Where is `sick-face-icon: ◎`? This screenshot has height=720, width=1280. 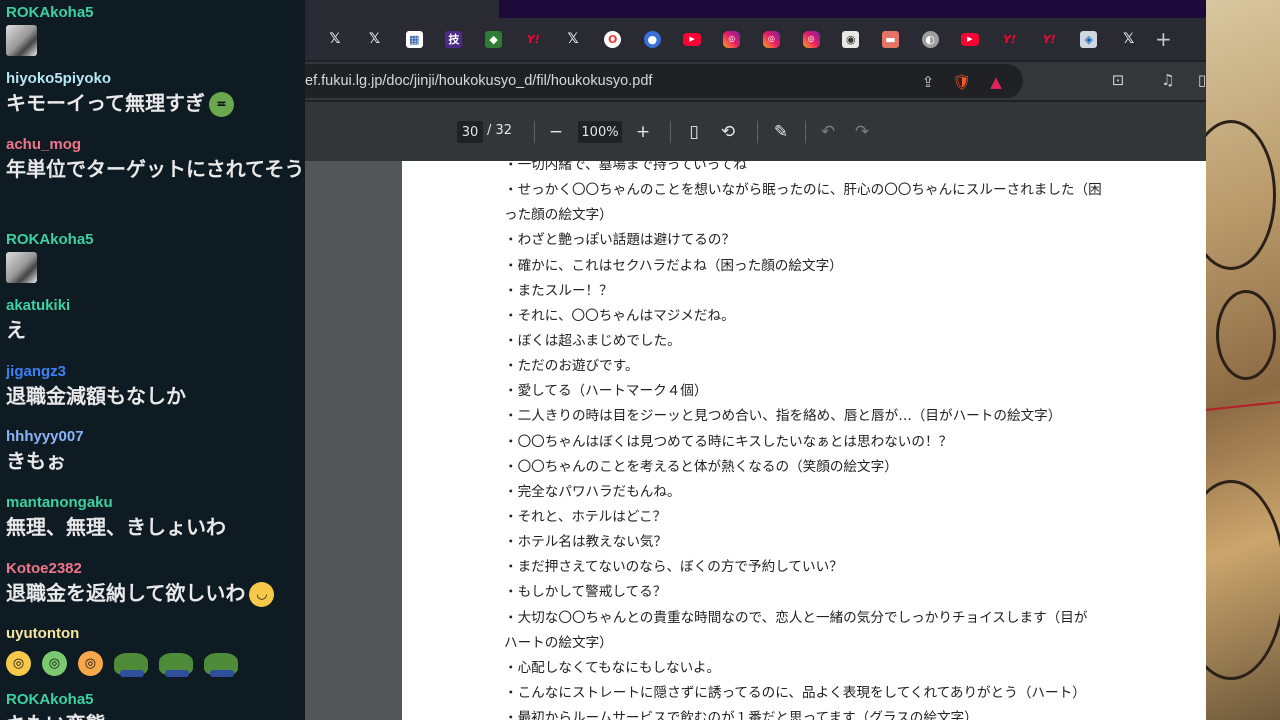
sick-face-icon: ◎ is located at coordinates (54, 663).